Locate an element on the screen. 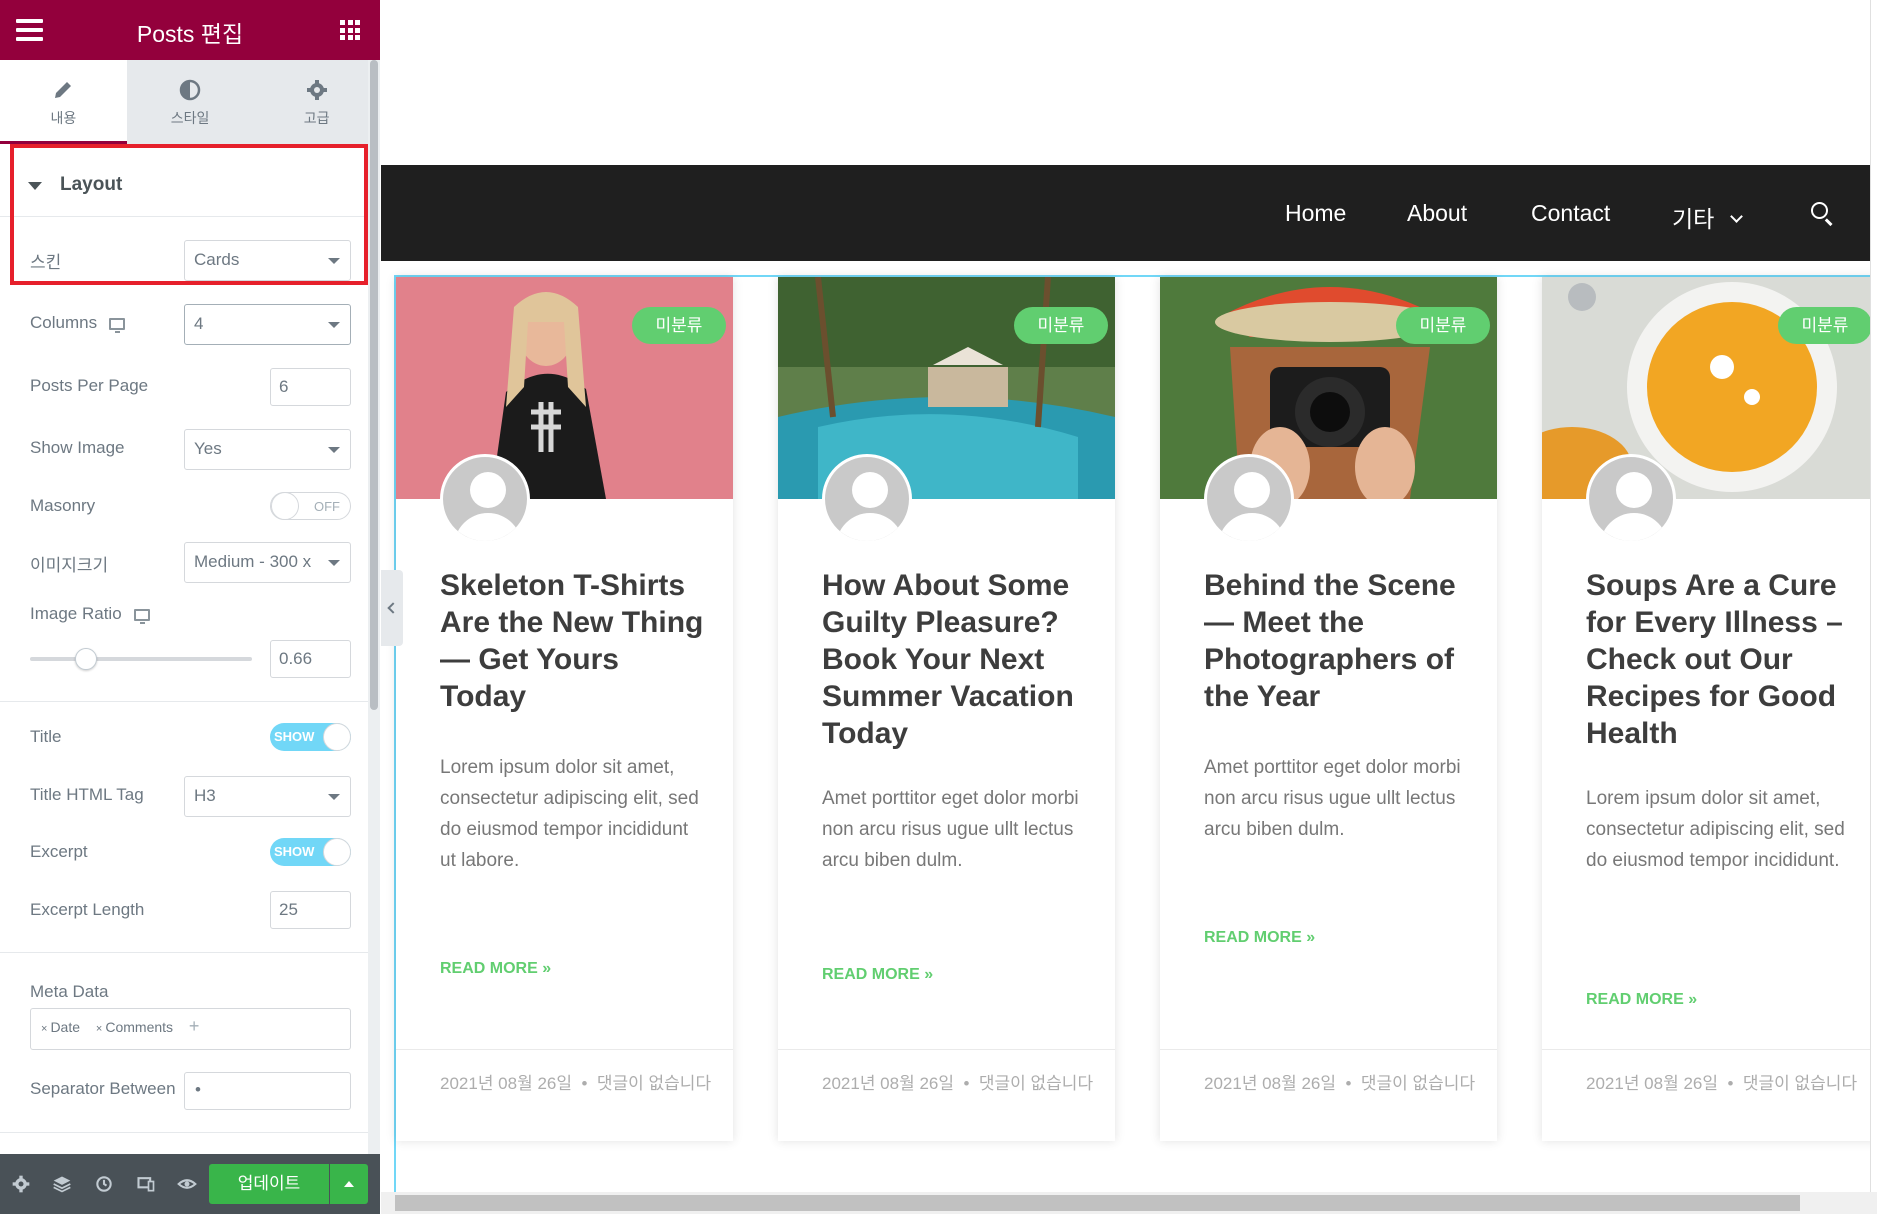 This screenshot has height=1214, width=1877. posts-per-page-input: 6 is located at coordinates (310, 387).